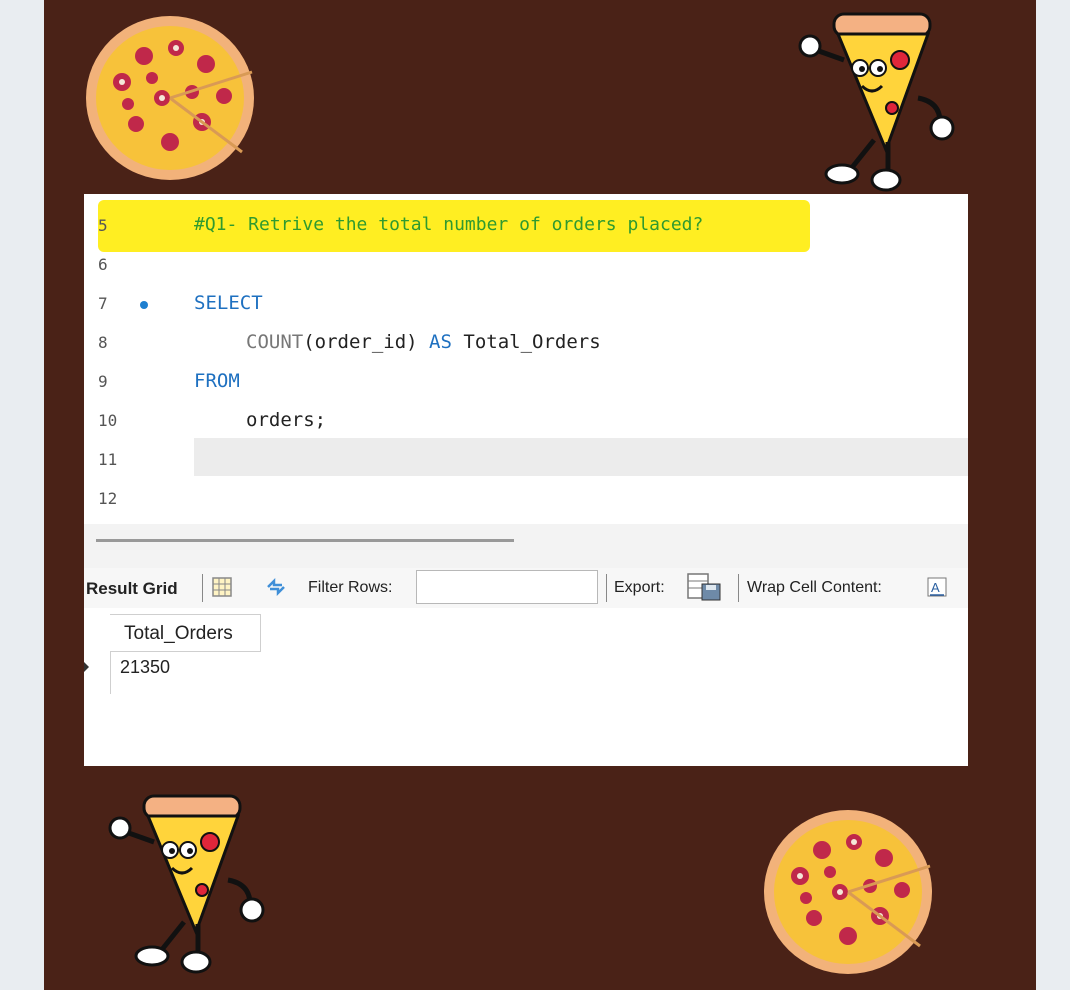 The height and width of the screenshot is (990, 1070). I want to click on function-args: (order_id), so click(360, 342).